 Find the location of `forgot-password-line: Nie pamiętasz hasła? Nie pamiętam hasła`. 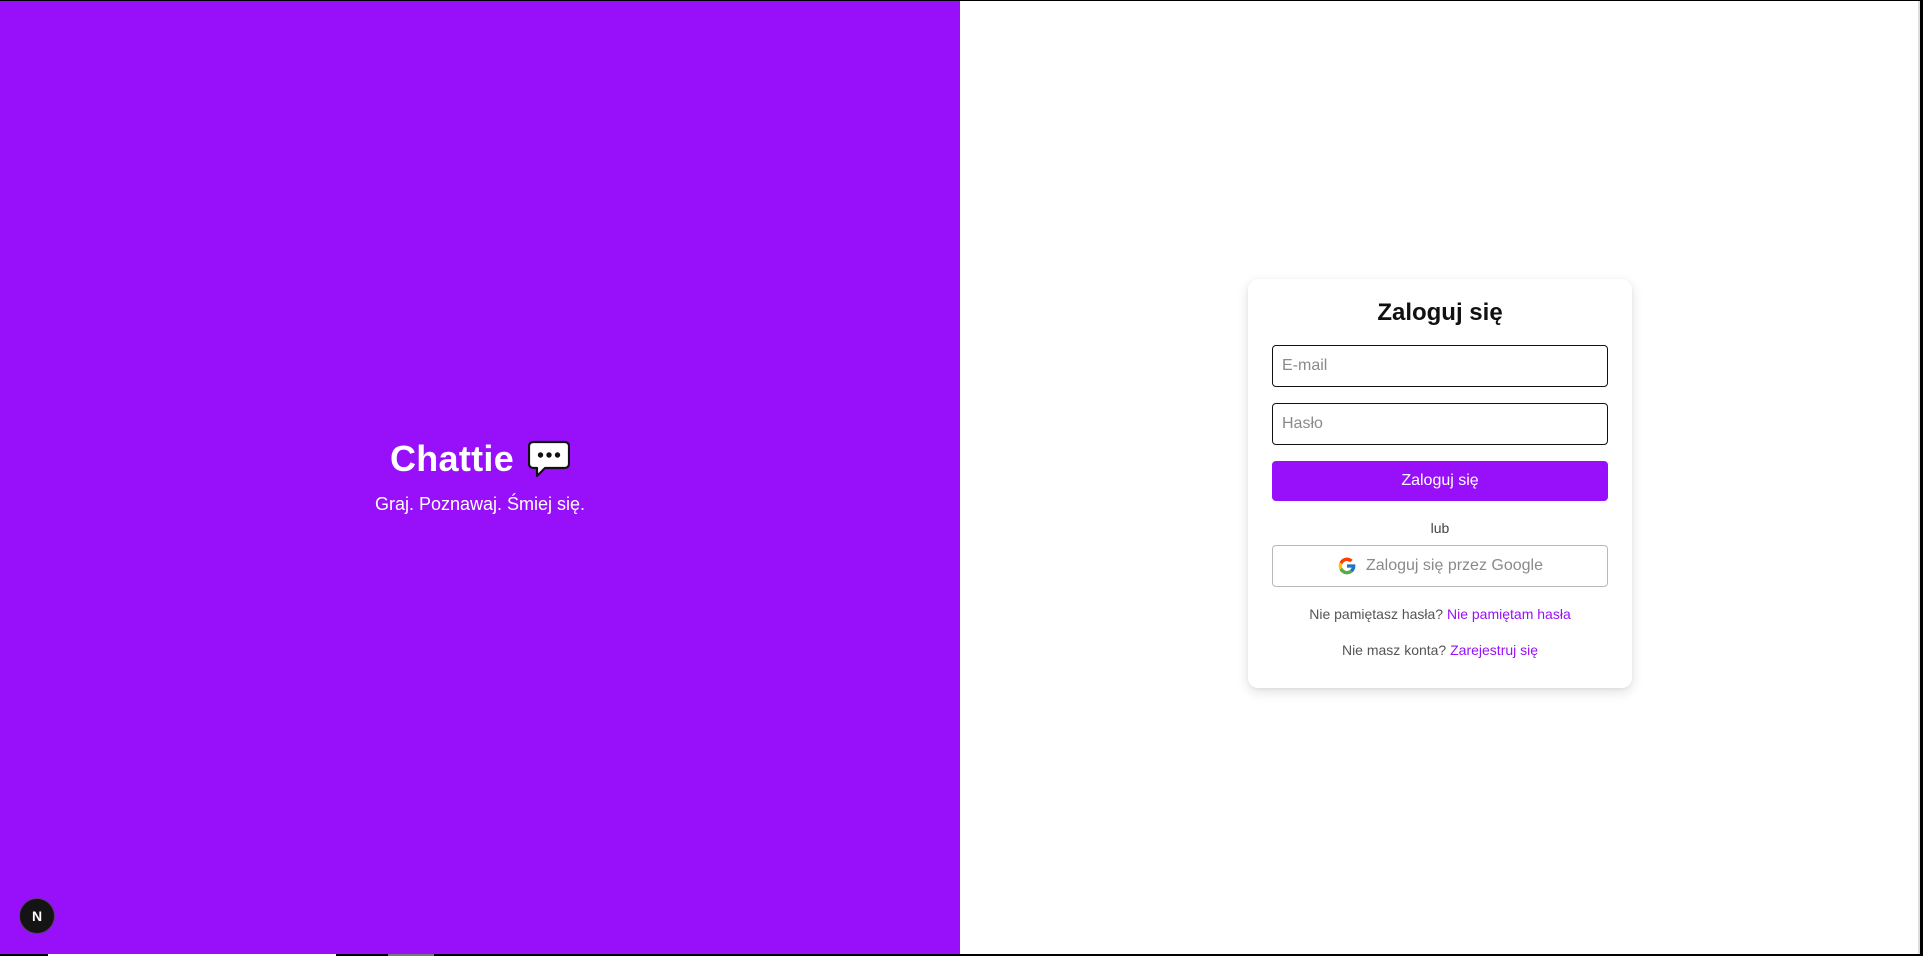

forgot-password-line: Nie pamiętasz hasła? Nie pamiętam hasła is located at coordinates (1440, 614).